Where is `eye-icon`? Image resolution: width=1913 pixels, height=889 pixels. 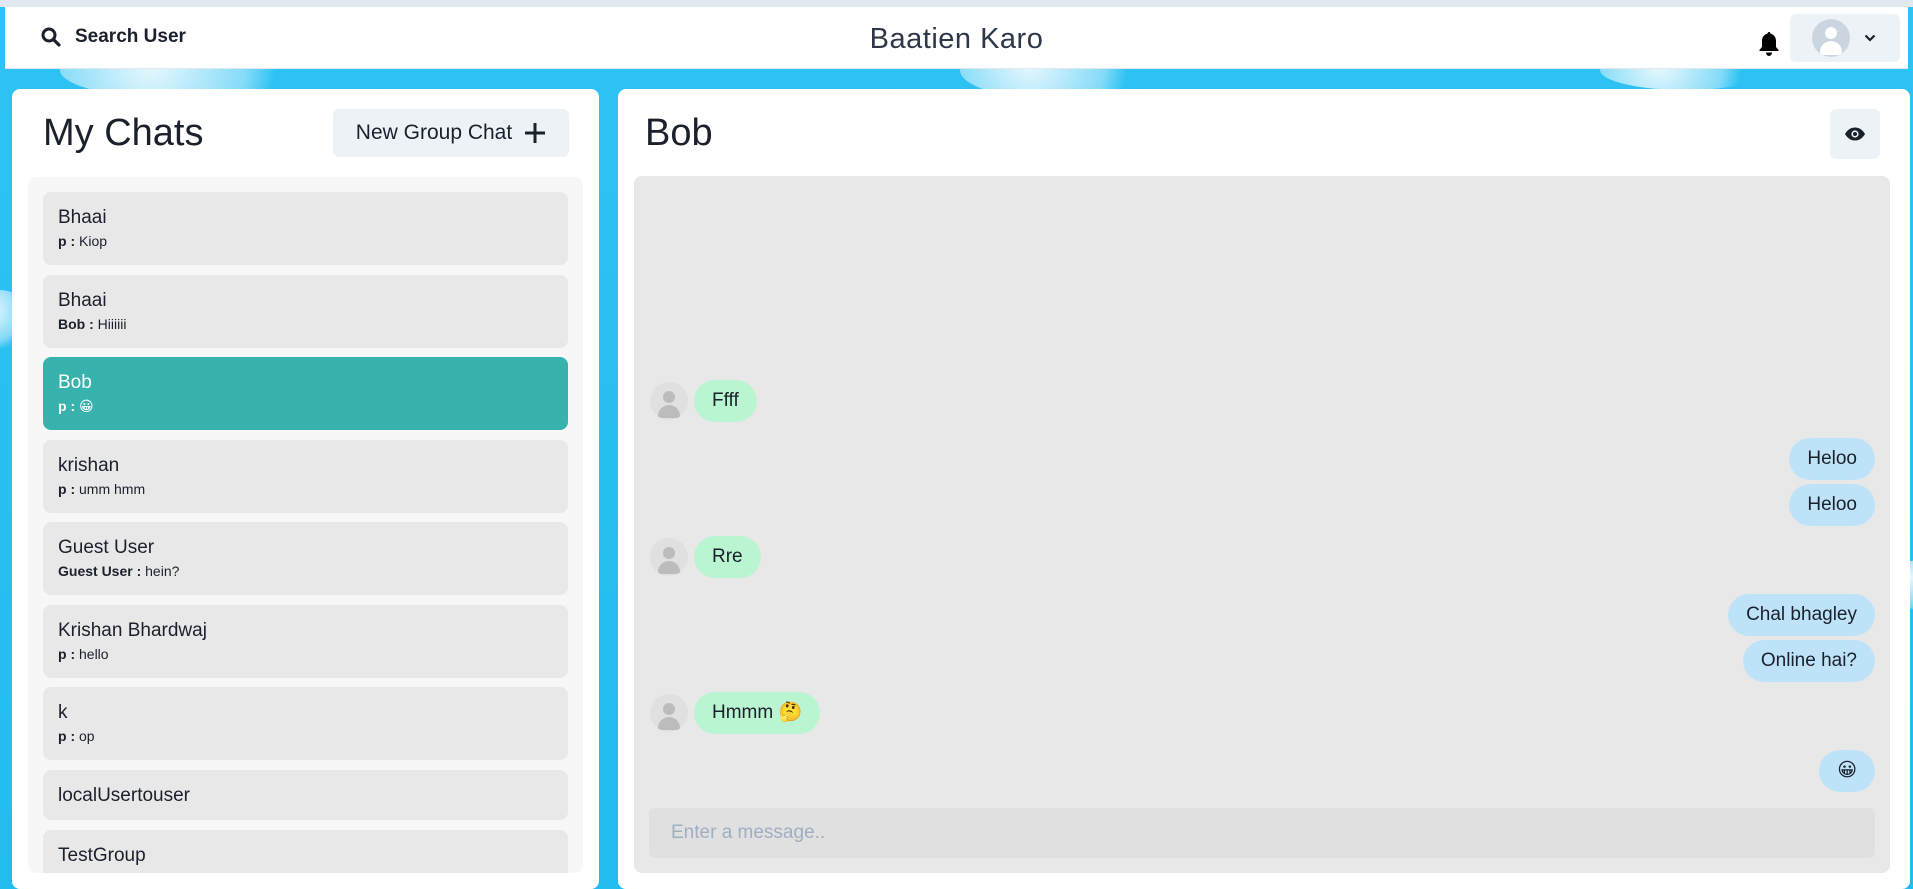
eye-icon is located at coordinates (1855, 134).